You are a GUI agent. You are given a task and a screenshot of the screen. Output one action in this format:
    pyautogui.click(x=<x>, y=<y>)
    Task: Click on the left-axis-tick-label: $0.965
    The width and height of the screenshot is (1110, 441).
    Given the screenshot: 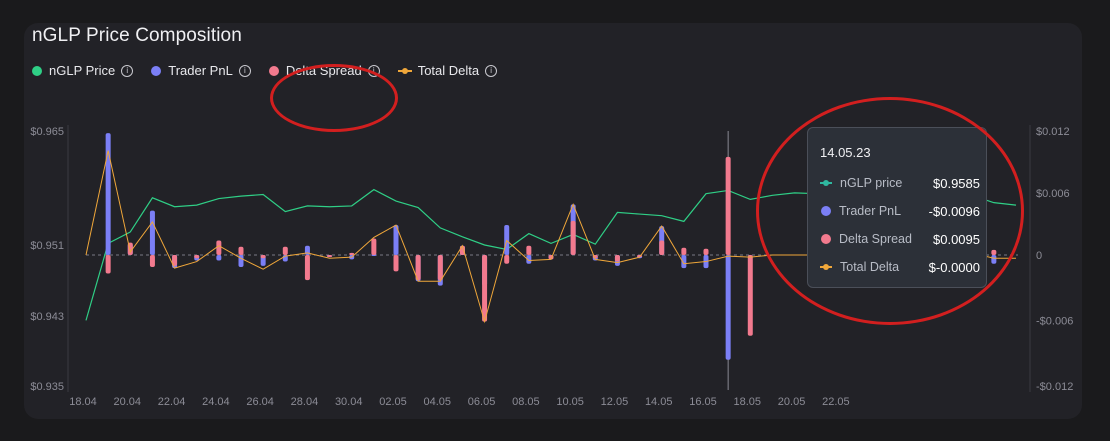 What is the action you would take?
    pyautogui.click(x=47, y=132)
    